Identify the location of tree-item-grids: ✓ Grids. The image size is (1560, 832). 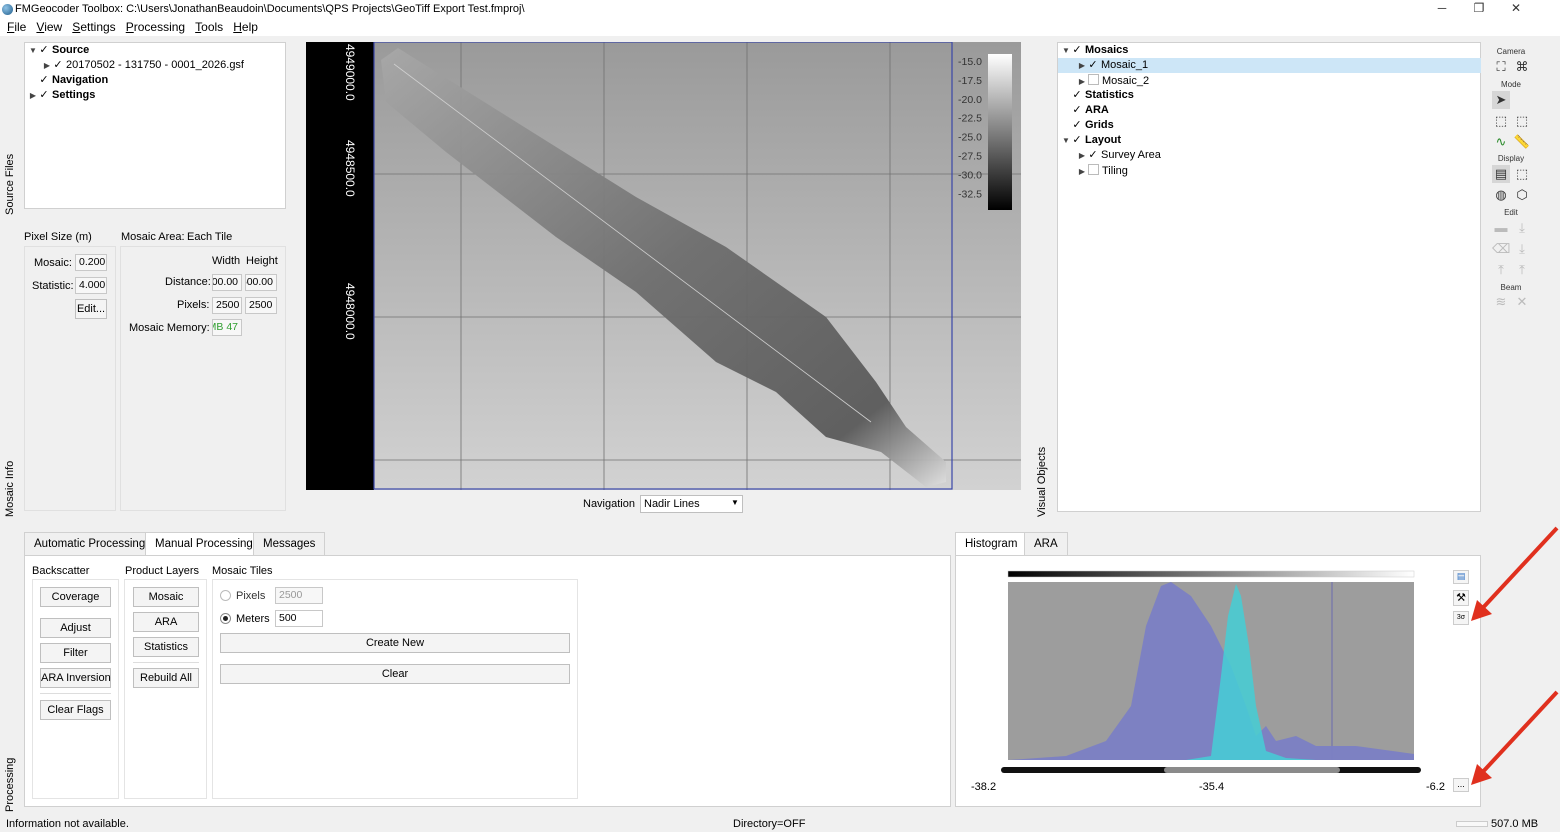
(1086, 126).